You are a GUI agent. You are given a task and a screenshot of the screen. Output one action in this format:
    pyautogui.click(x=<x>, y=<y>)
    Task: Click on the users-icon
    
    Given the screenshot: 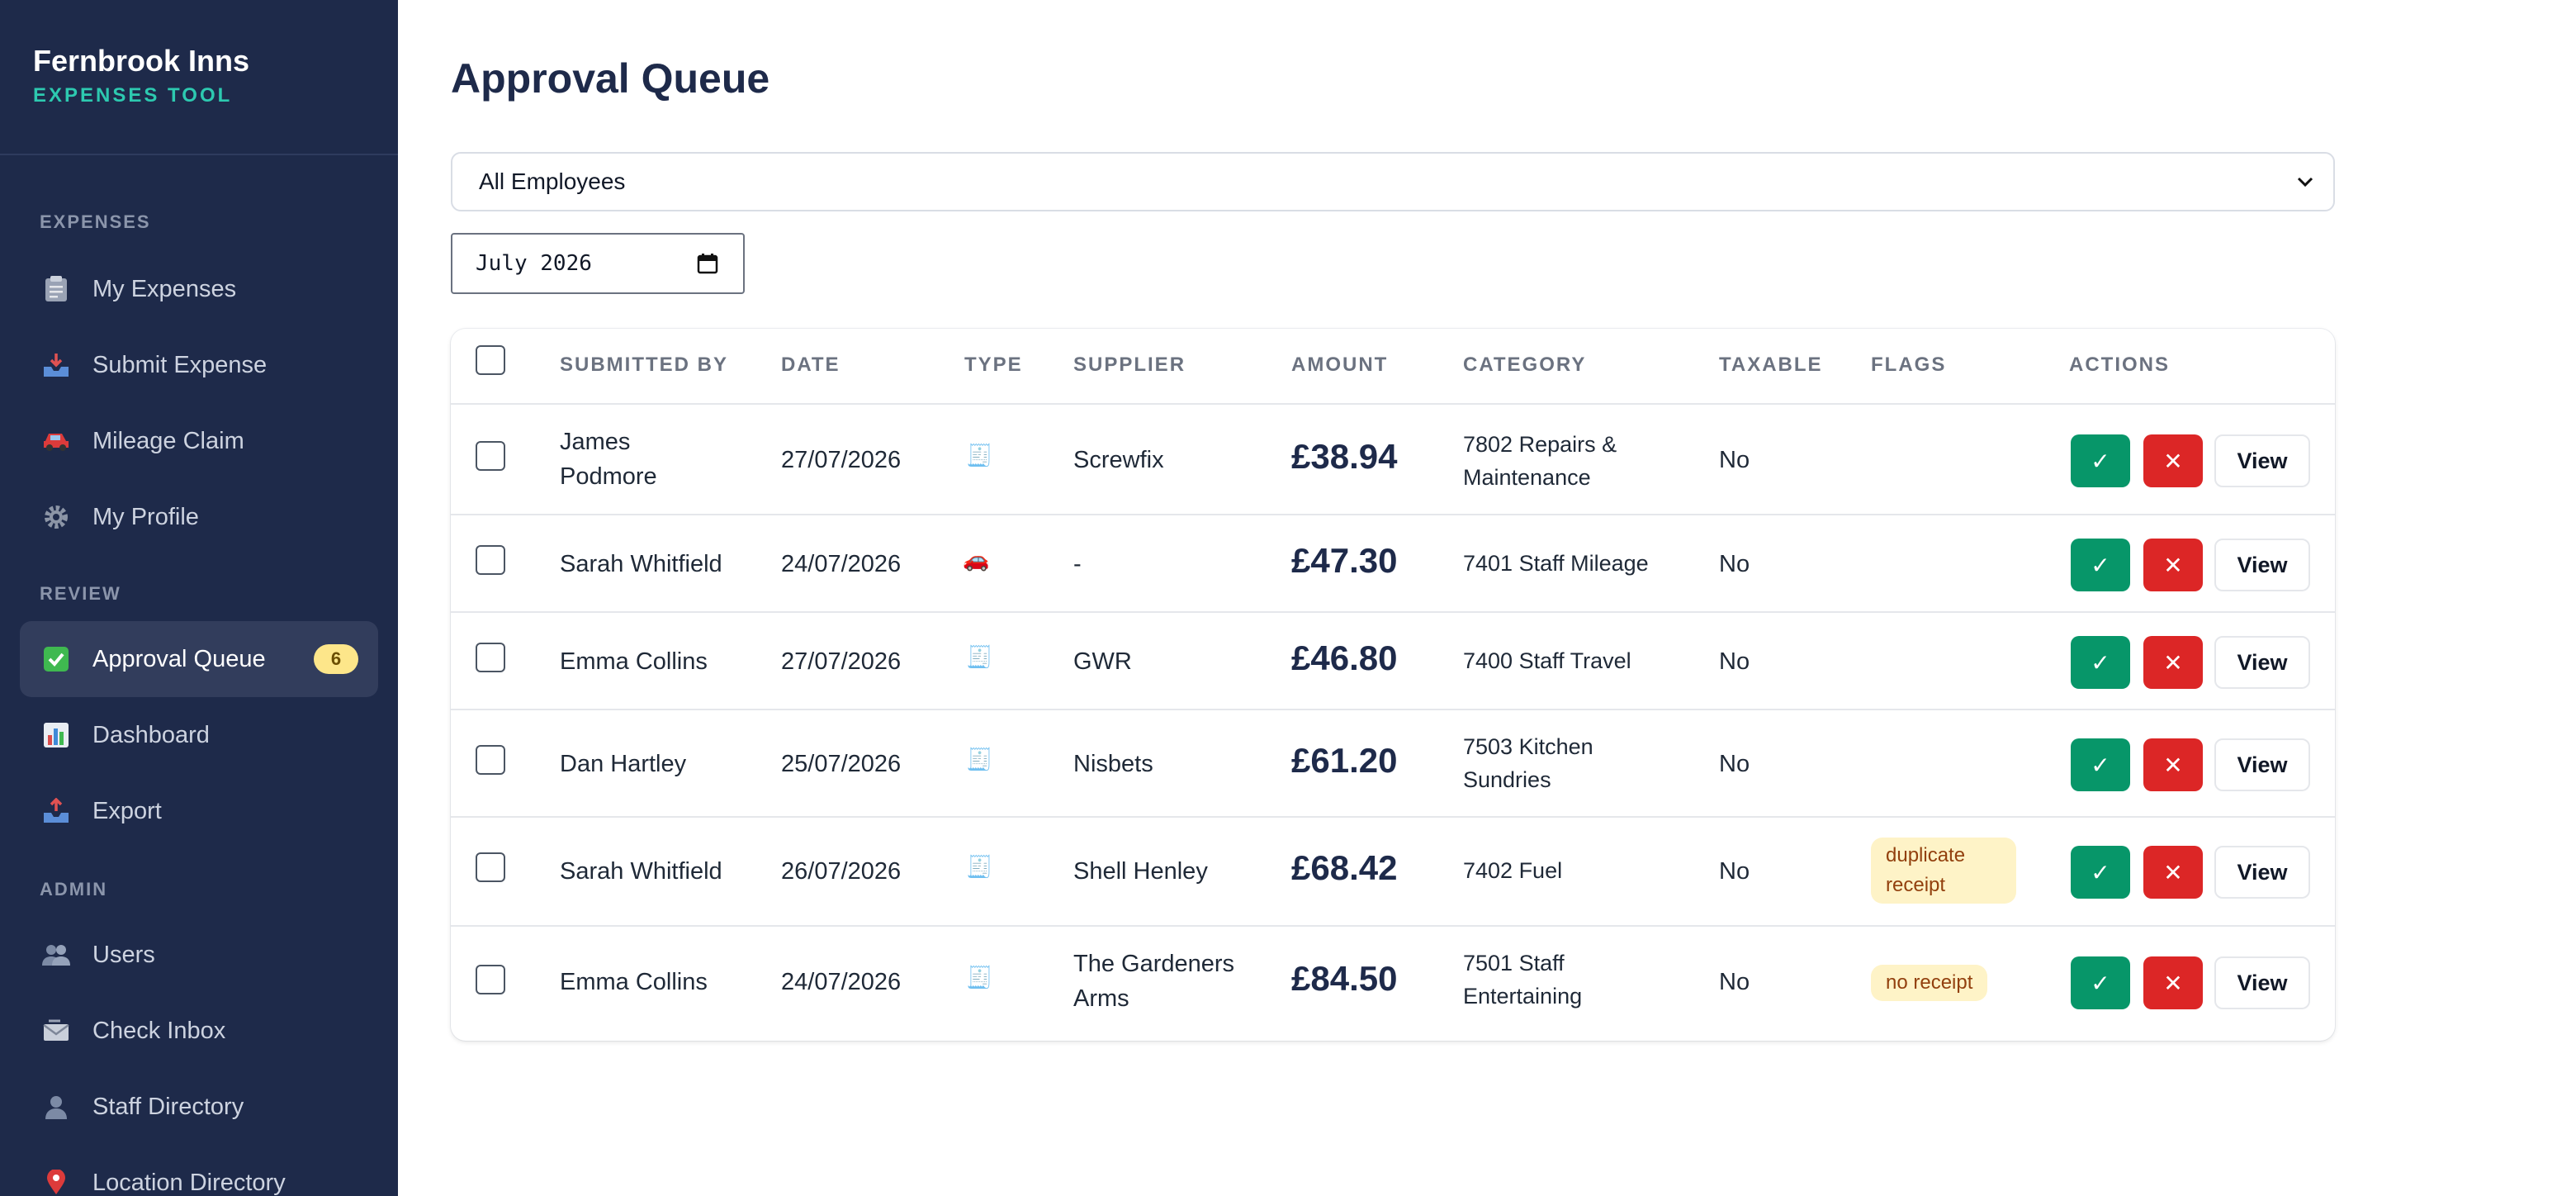 What is the action you would take?
    pyautogui.click(x=56, y=954)
    